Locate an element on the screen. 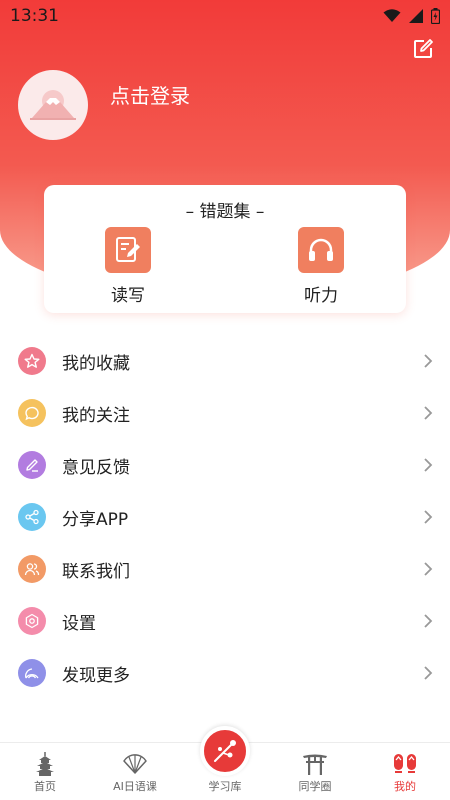  sakura-branch-icon is located at coordinates (225, 751).